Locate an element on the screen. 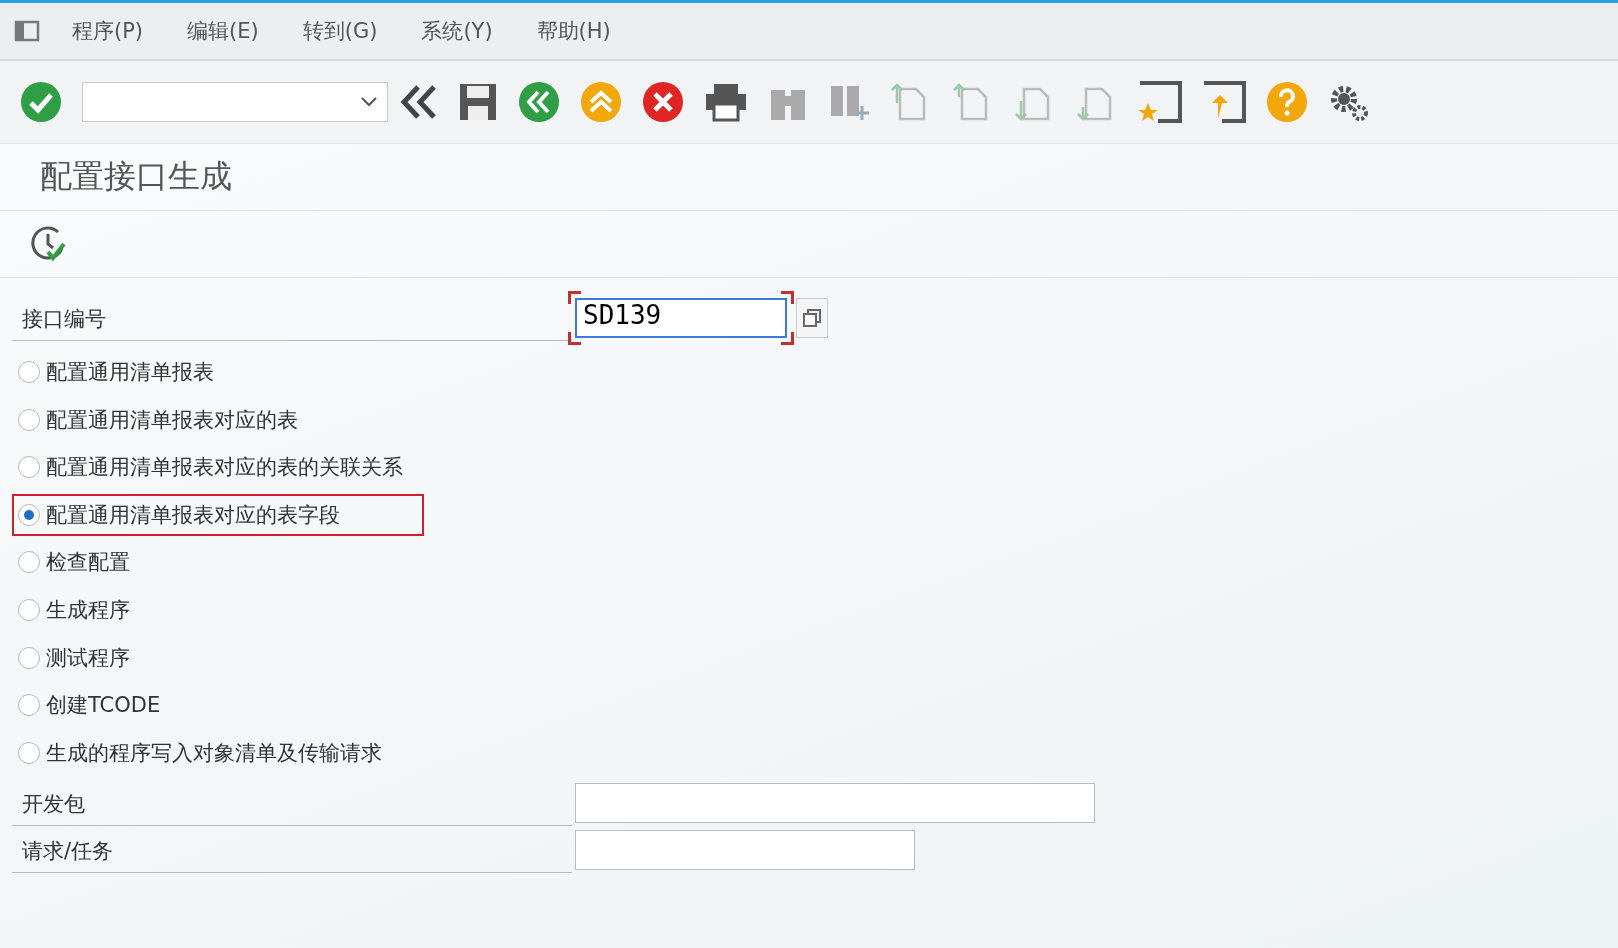  checkmark-icon is located at coordinates (41, 102).